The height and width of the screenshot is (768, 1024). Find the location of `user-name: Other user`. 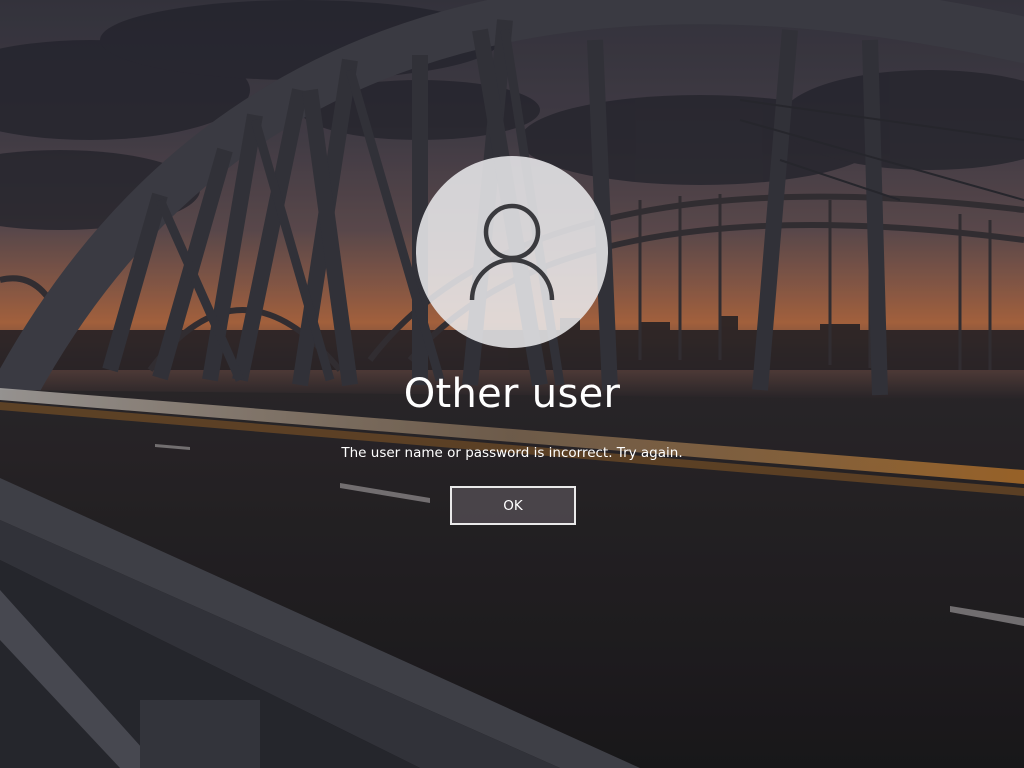

user-name: Other user is located at coordinates (512, 394).